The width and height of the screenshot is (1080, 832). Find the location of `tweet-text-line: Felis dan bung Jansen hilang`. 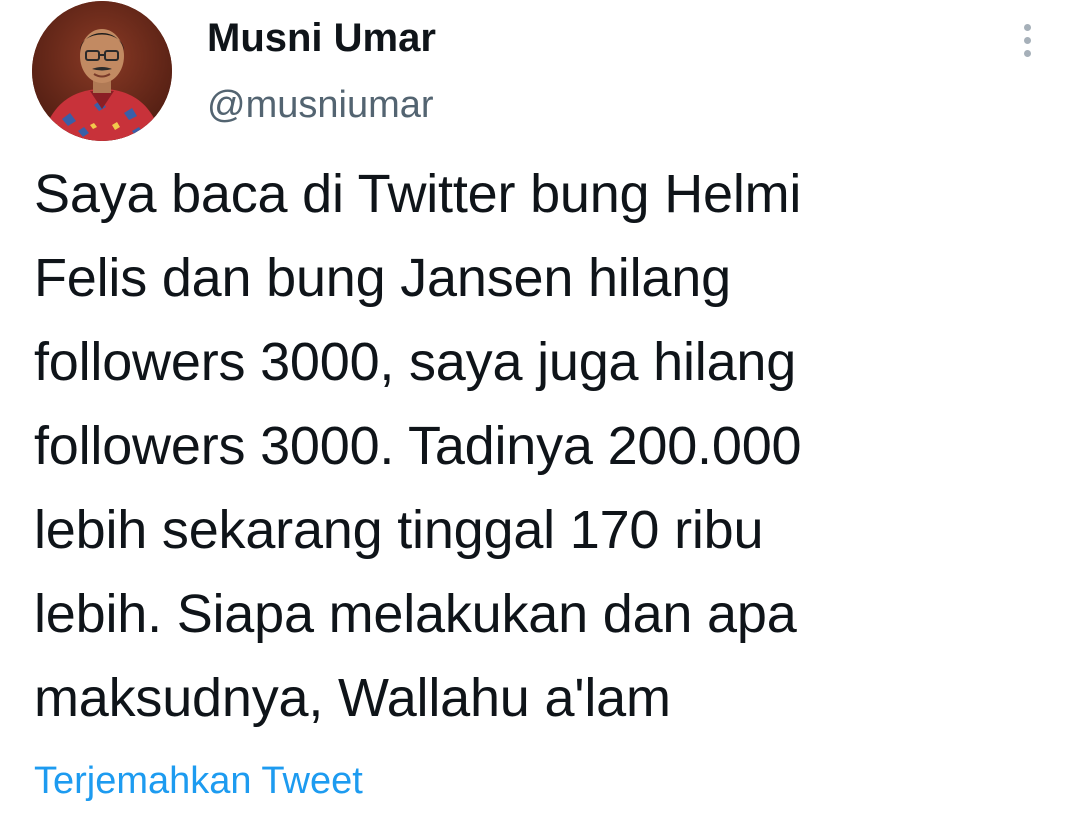

tweet-text-line: Felis dan bung Jansen hilang is located at coordinates (382, 278).